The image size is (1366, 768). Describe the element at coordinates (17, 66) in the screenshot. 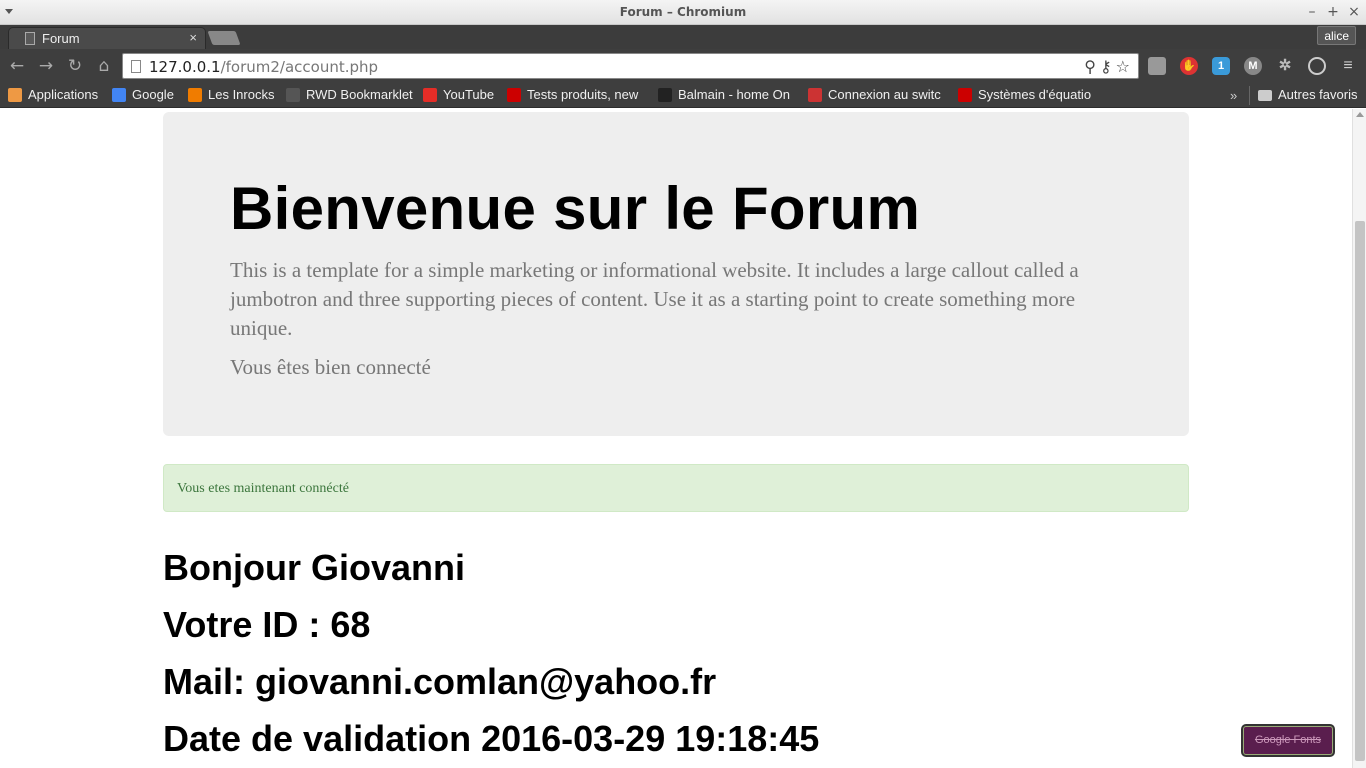

I see `back-icon: ←` at that location.